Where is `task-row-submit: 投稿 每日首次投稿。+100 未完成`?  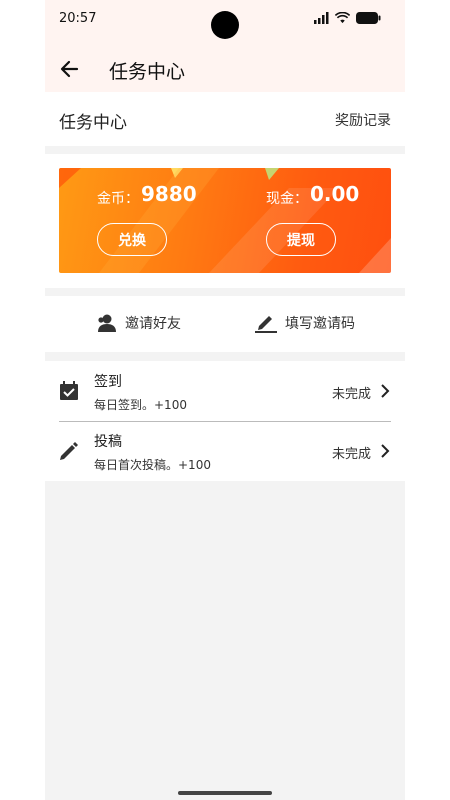 task-row-submit: 投稿 每日首次投稿。+100 未完成 is located at coordinates (225, 451).